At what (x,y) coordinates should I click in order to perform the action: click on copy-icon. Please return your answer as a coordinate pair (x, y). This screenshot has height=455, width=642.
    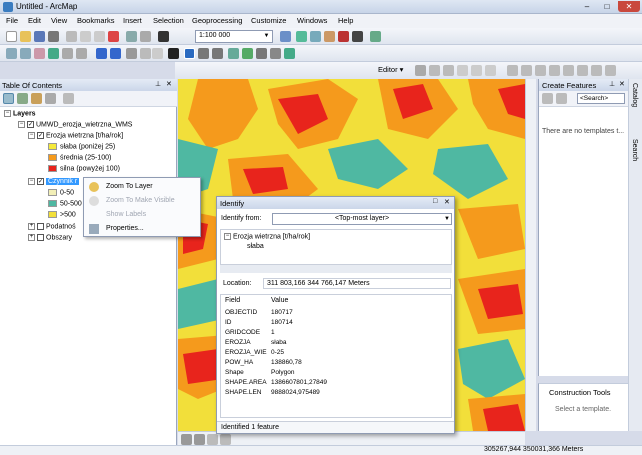
    Looking at the image, I should click on (85, 36).